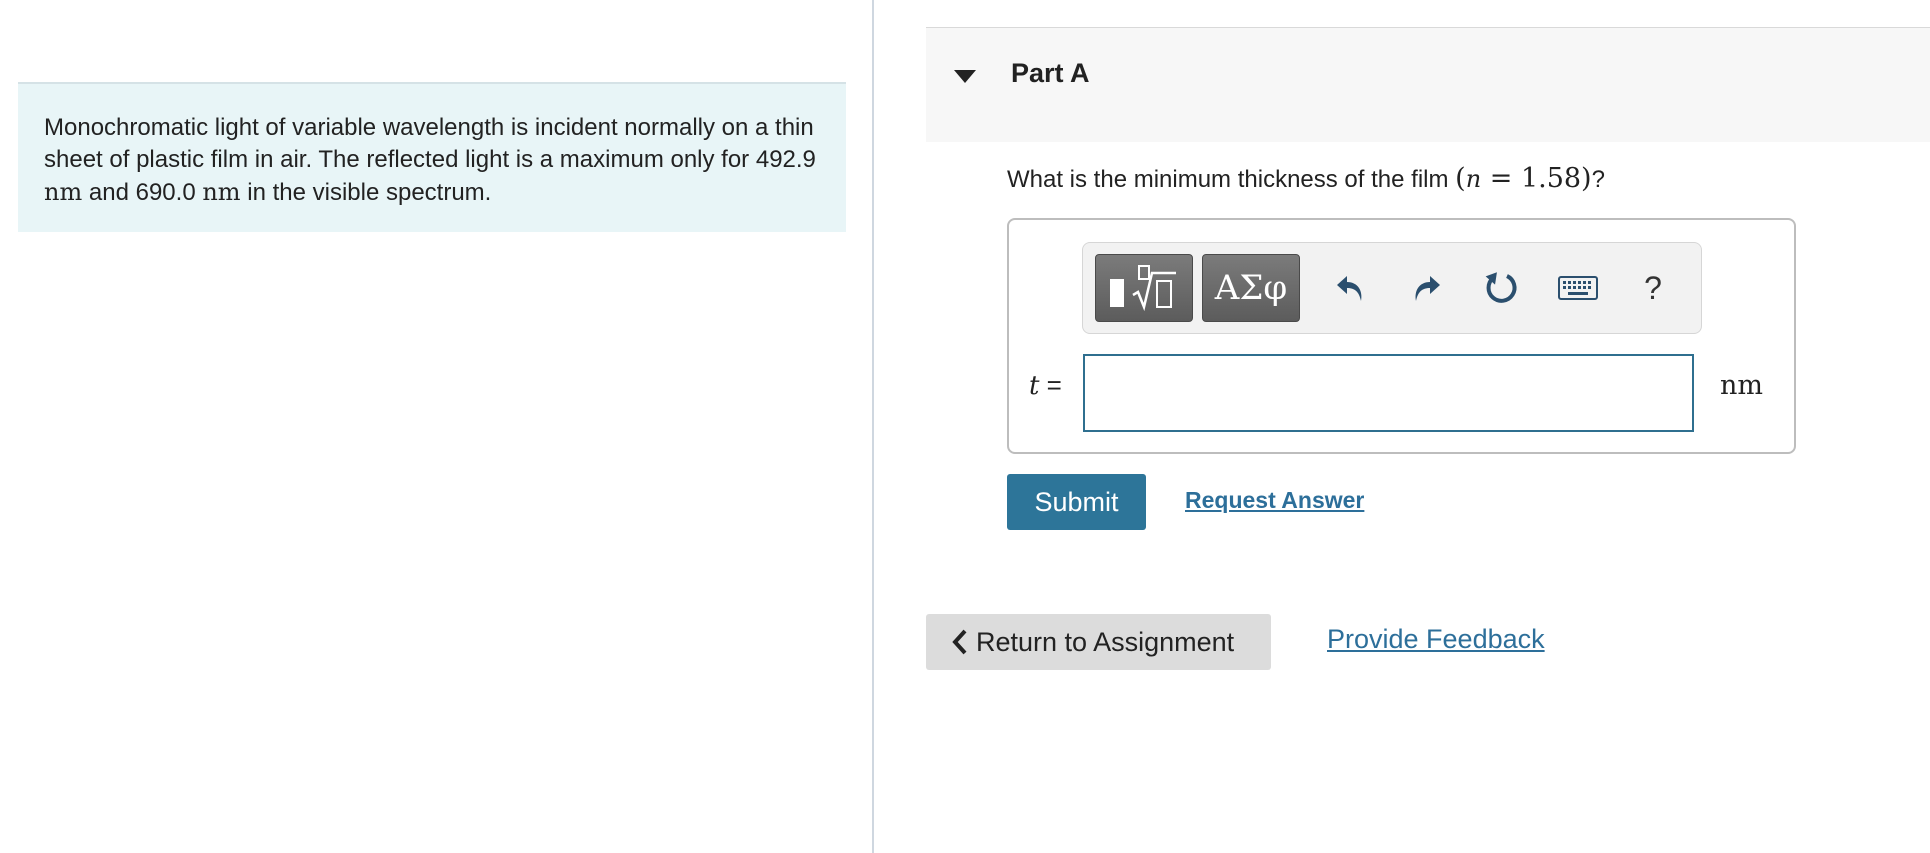 Image resolution: width=1930 pixels, height=853 pixels. Describe the element at coordinates (873, 426) in the screenshot. I see `panel-divider` at that location.